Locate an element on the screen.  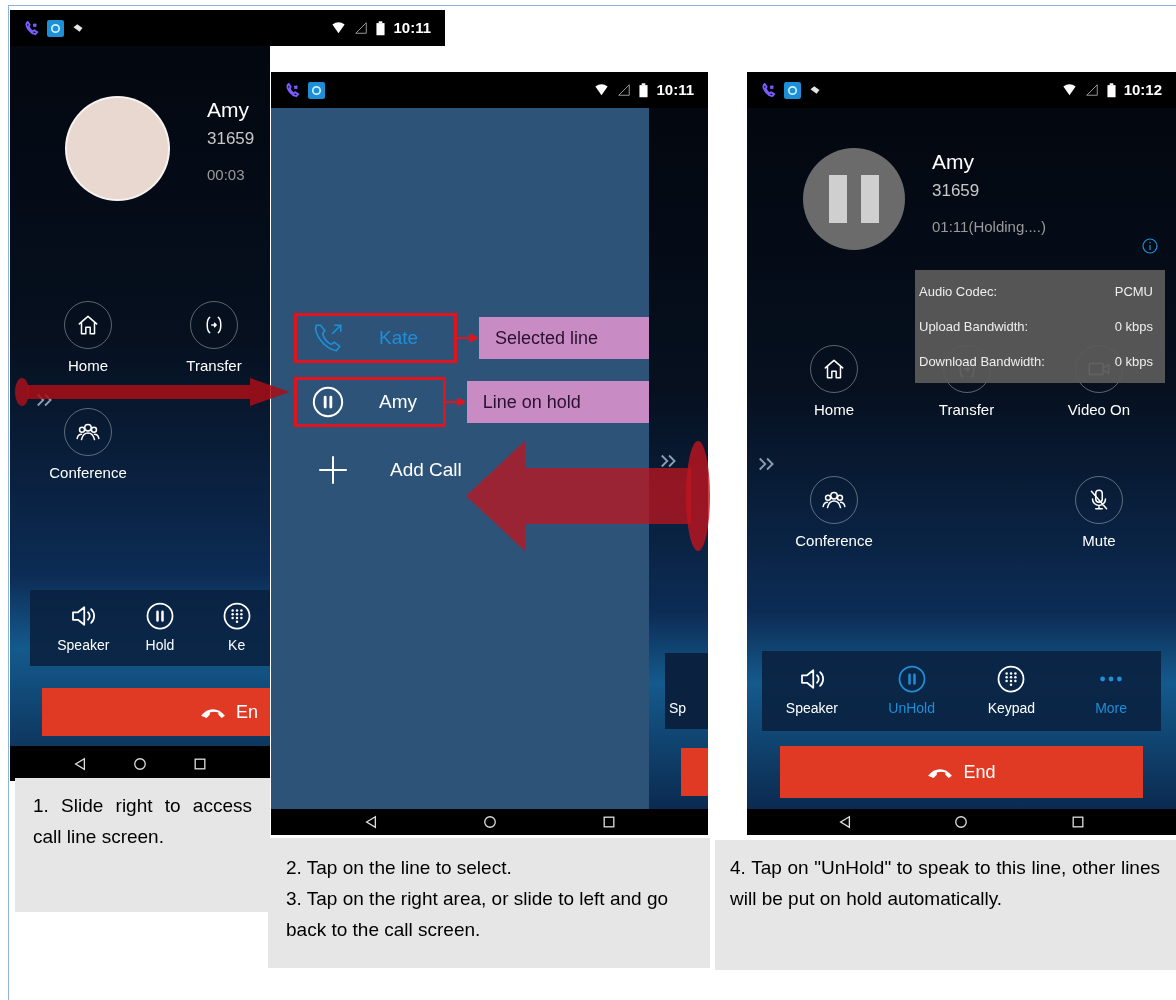
call-timer: 00:03 is located at coordinates (226, 175).